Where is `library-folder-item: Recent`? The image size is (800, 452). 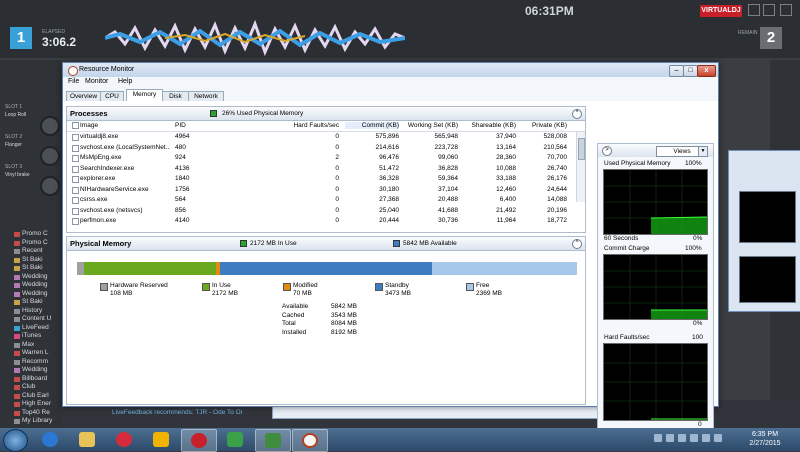 library-folder-item: Recent is located at coordinates (31, 251).